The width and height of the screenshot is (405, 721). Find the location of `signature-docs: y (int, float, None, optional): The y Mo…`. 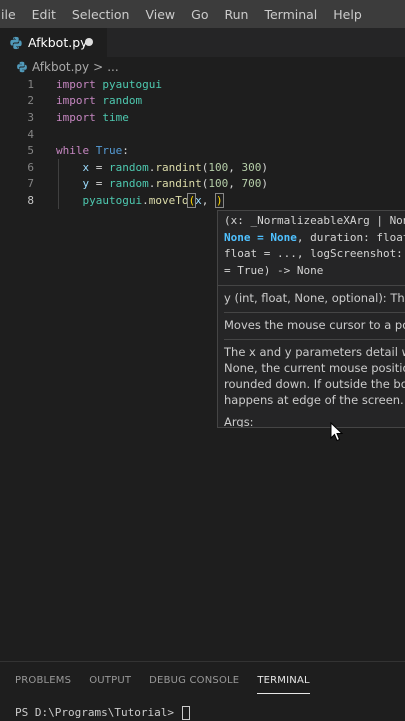

signature-docs: y (int, float, None, optional): The y Mo… is located at coordinates (311, 359).